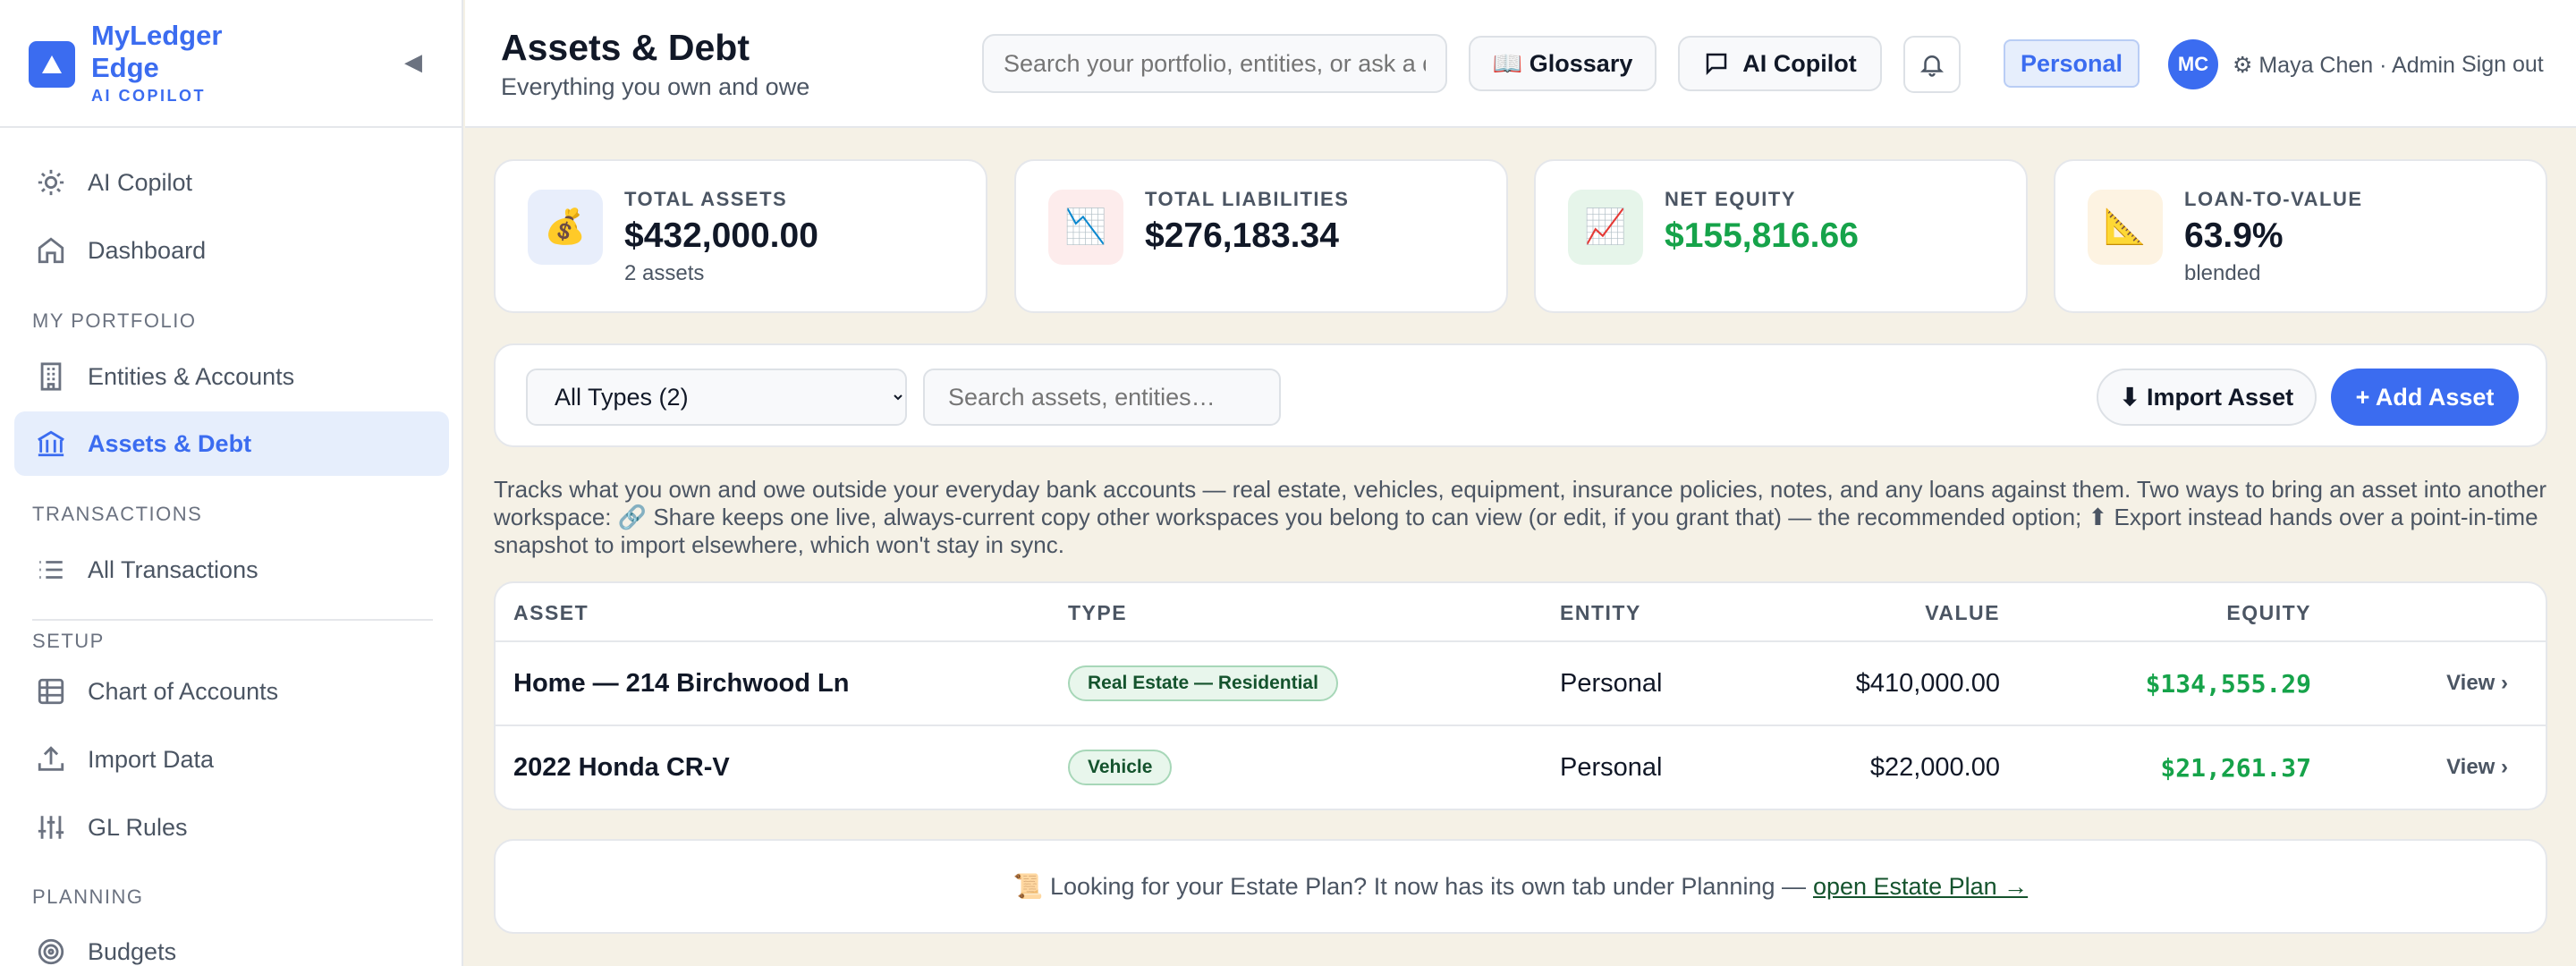  What do you see at coordinates (2300, 236) in the screenshot?
I see `stat-card-loan-to-value: 📐 LOAN-TO-VALUE 63.9% blended` at bounding box center [2300, 236].